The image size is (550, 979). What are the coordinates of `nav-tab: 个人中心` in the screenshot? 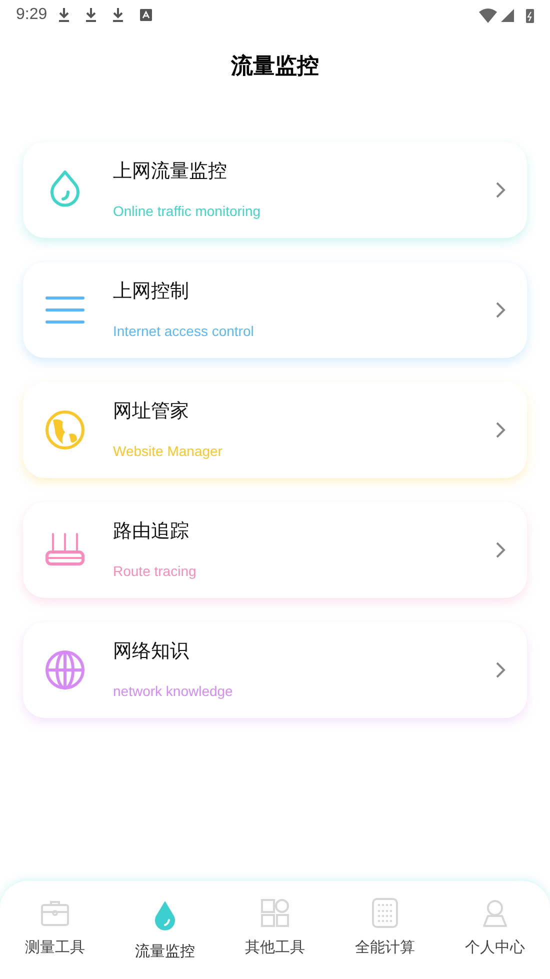 It's located at (495, 938).